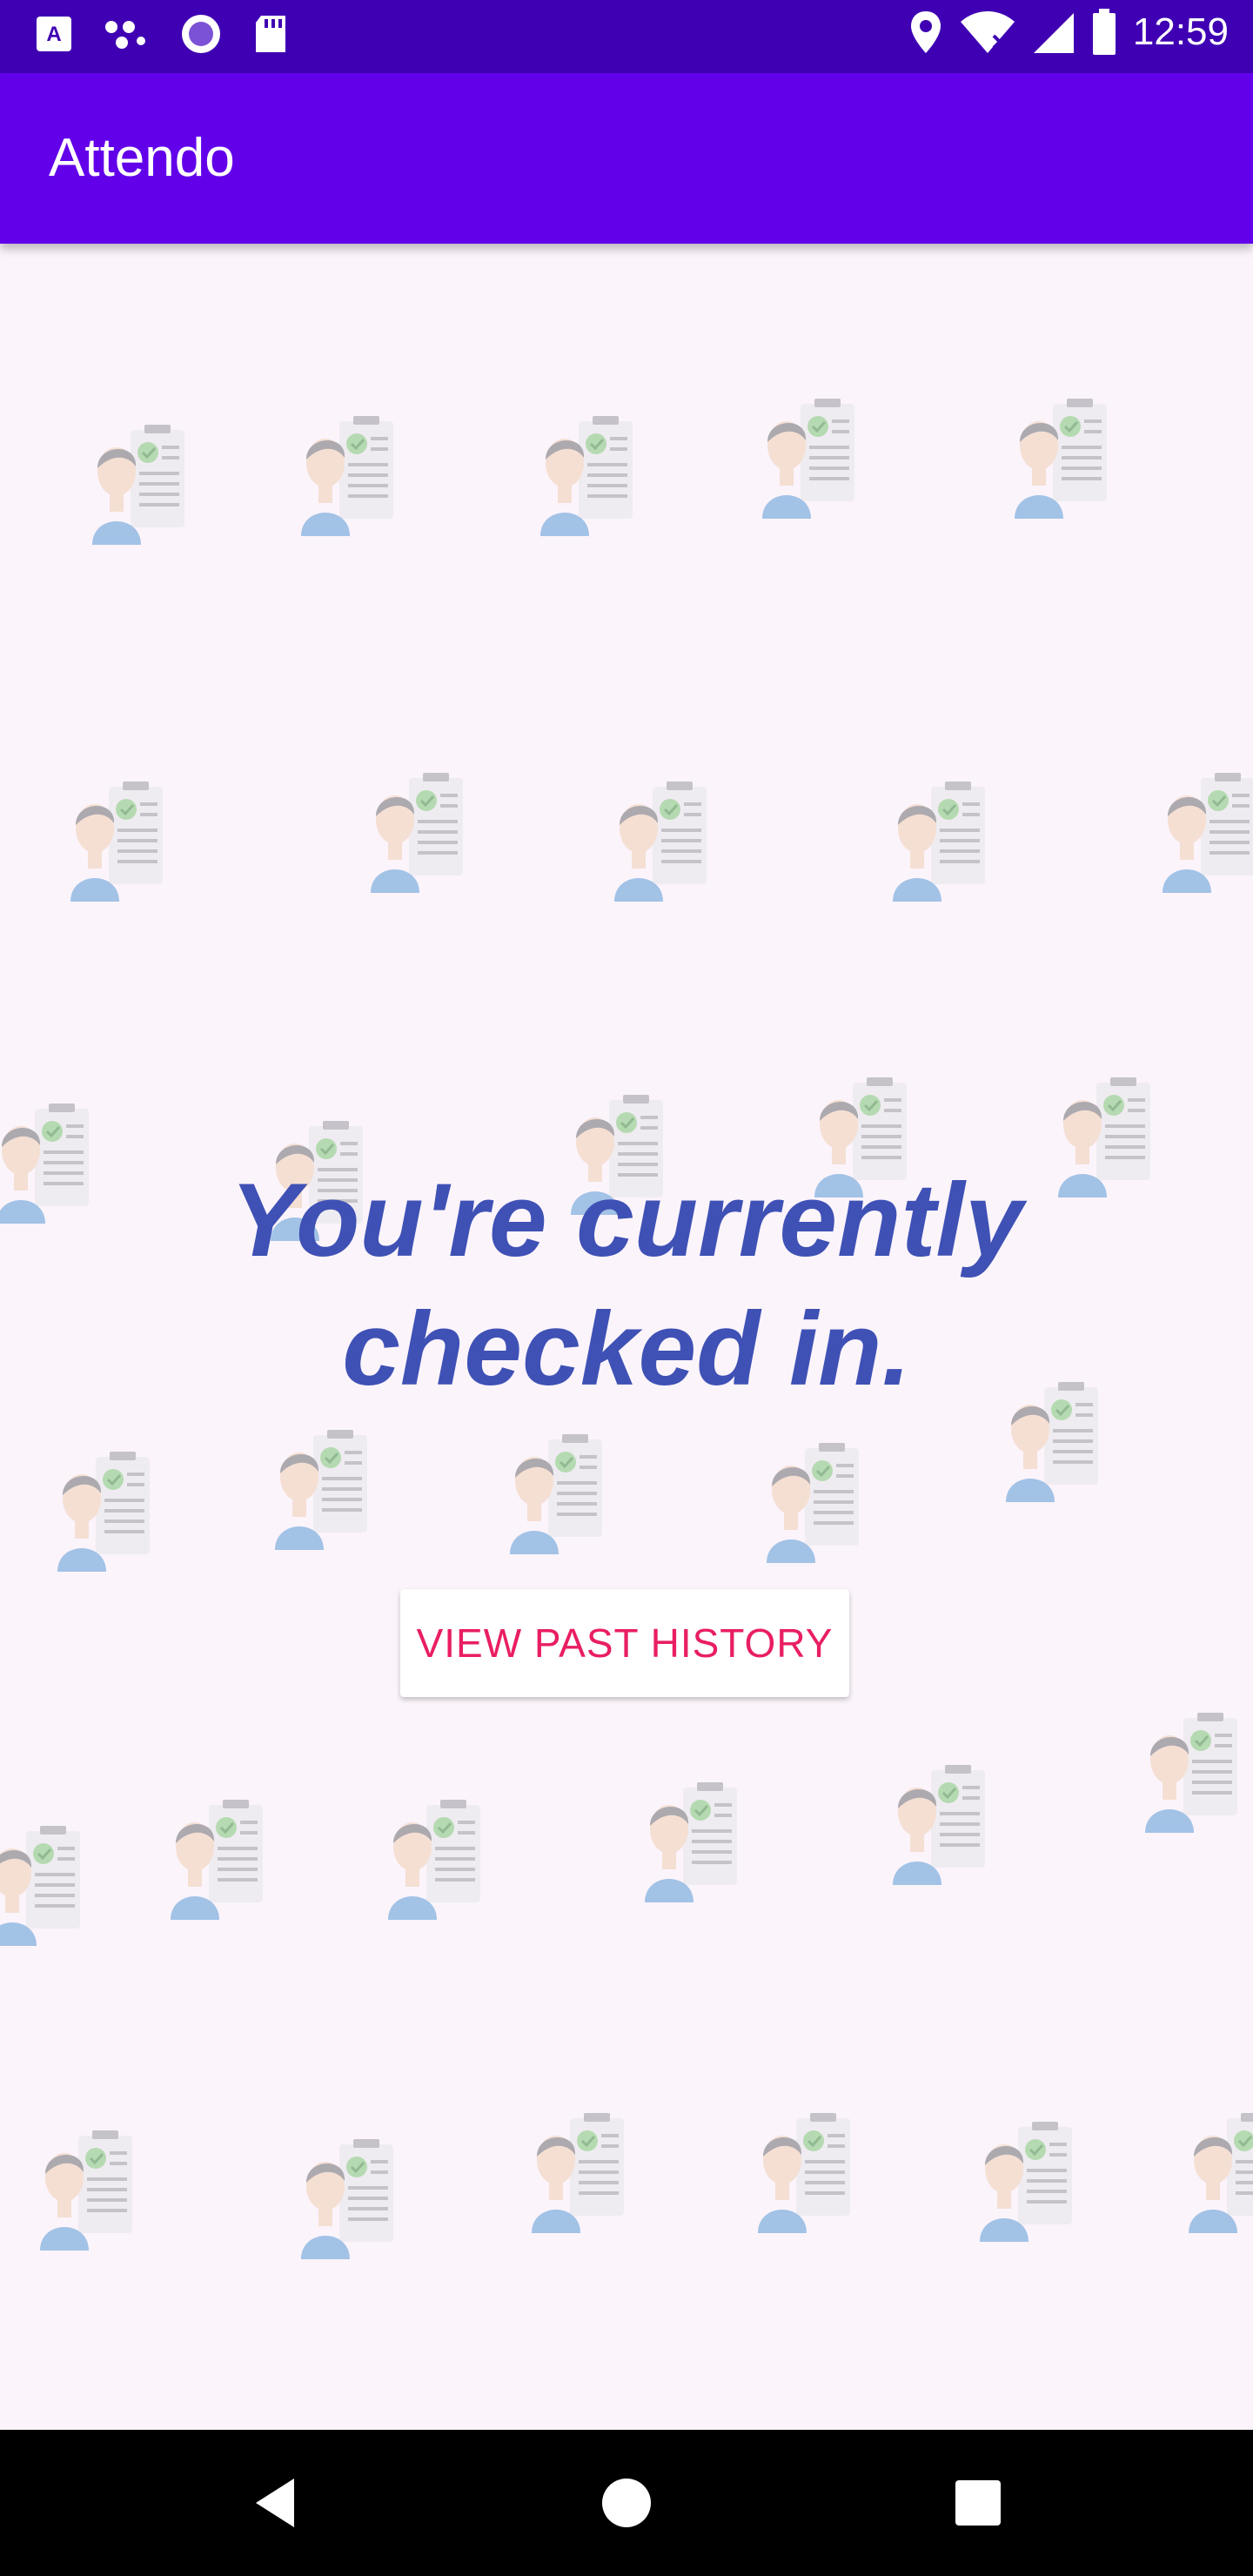 The image size is (1253, 2576). I want to click on dots-share-icon, so click(125, 35).